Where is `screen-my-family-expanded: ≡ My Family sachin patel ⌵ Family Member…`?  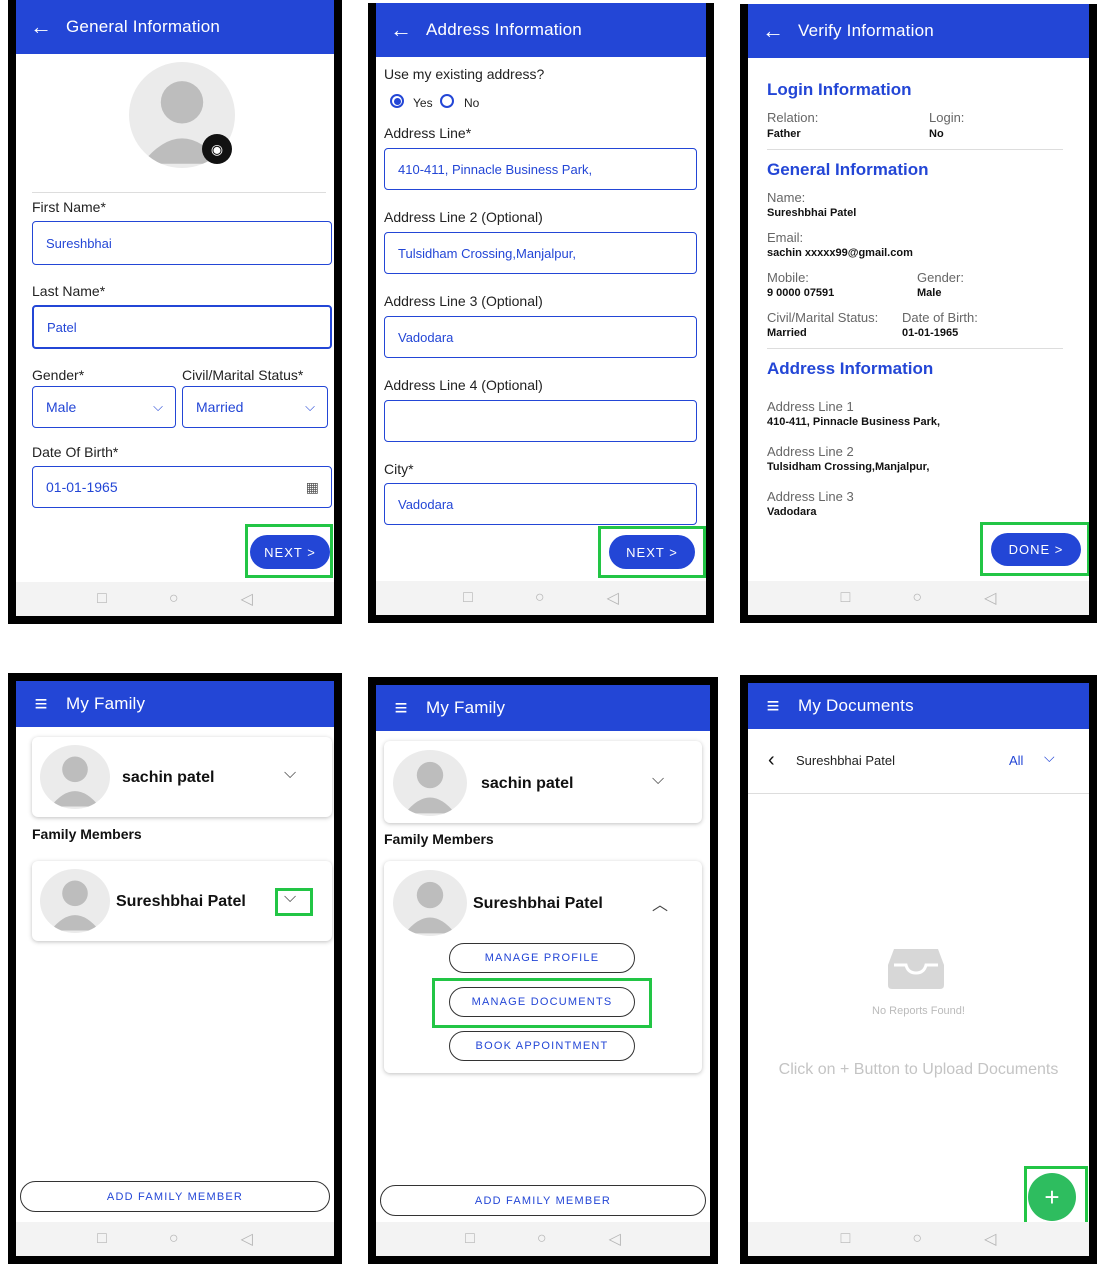 screen-my-family-expanded: ≡ My Family sachin patel ⌵ Family Member… is located at coordinates (543, 970).